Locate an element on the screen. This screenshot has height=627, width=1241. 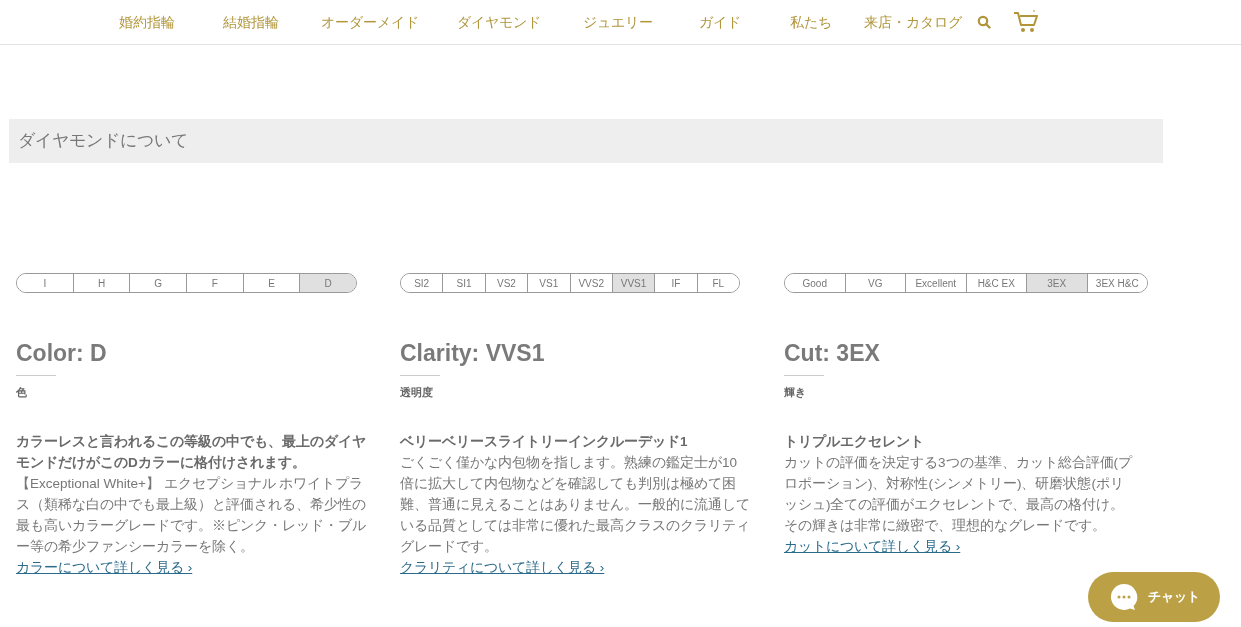
nav-link: 婚約指輪 is located at coordinates (147, 22).